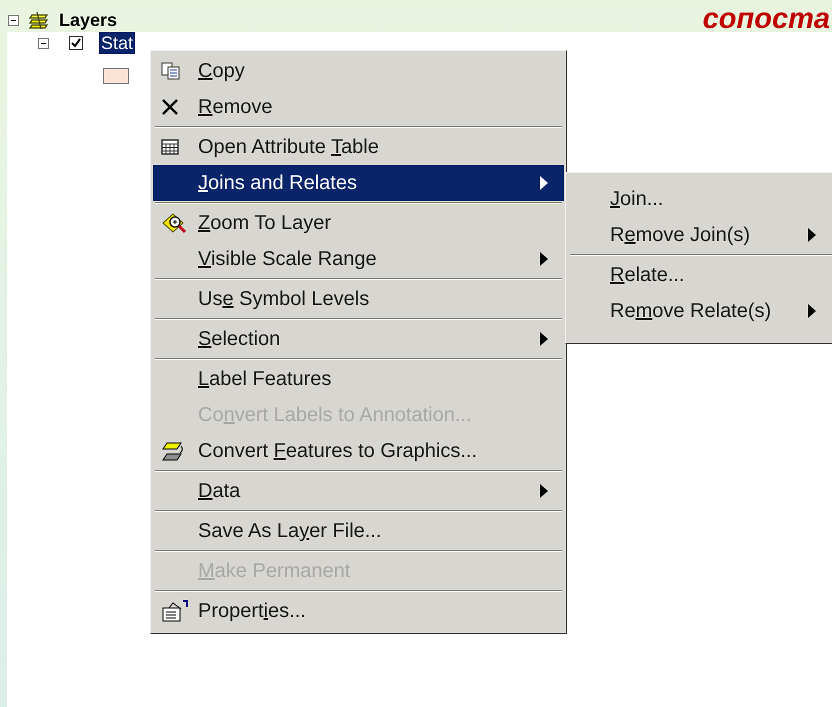 This screenshot has width=832, height=707. I want to click on menu-item-label: Joins and Relates, so click(277, 183).